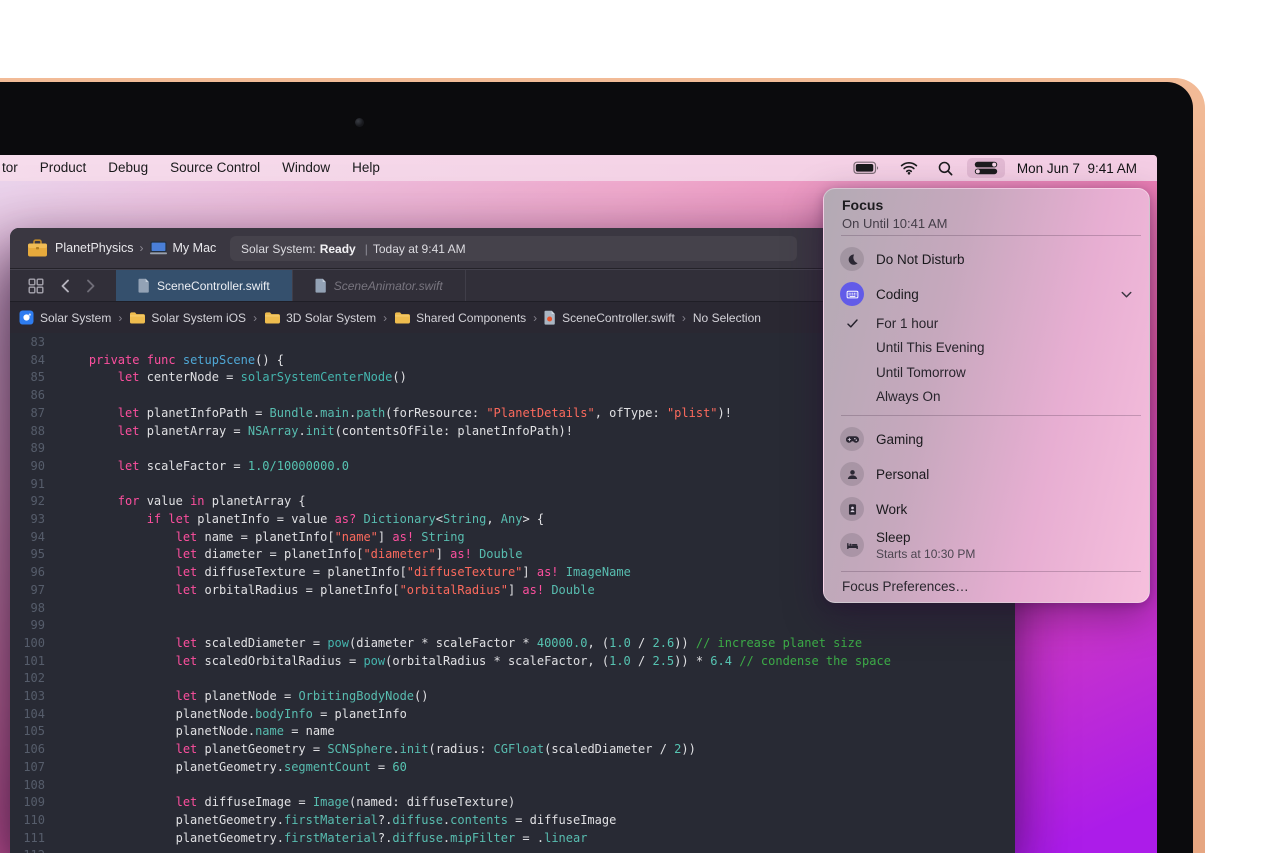 Image resolution: width=1280 pixels, height=853 pixels. What do you see at coordinates (852, 294) in the screenshot?
I see `keyboard-icon` at bounding box center [852, 294].